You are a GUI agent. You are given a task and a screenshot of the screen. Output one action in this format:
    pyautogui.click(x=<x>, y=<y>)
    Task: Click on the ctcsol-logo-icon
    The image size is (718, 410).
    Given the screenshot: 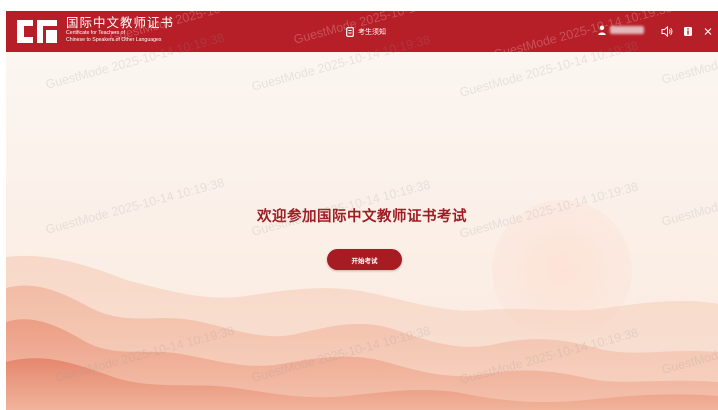 What is the action you would take?
    pyautogui.click(x=37, y=31)
    